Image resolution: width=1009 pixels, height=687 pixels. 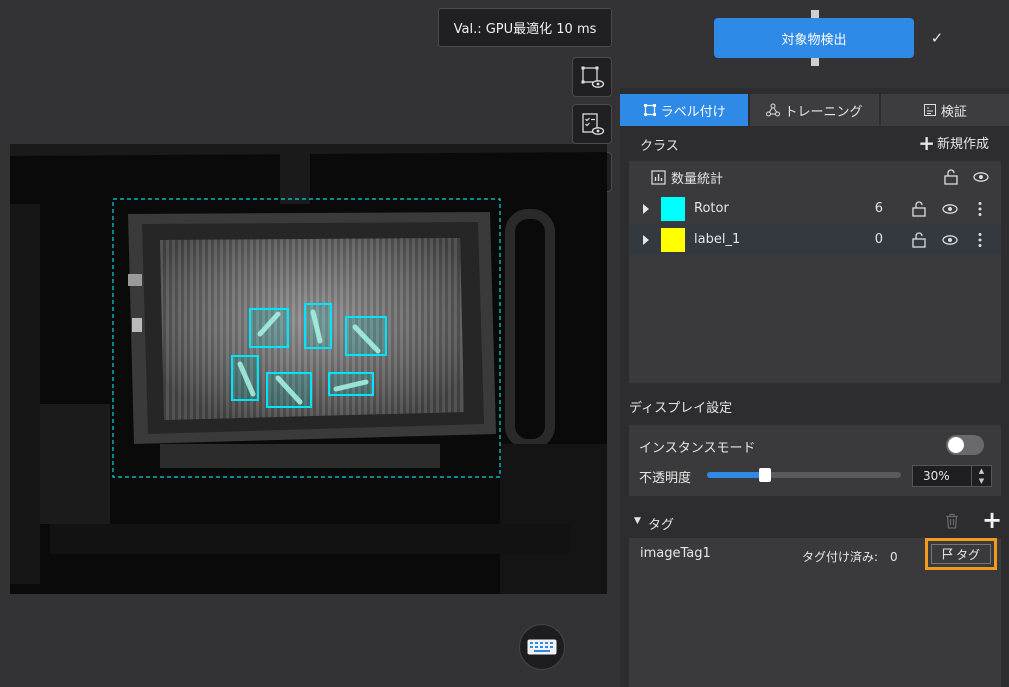 What do you see at coordinates (962, 144) in the screenshot?
I see `new-class-label: 新規作成` at bounding box center [962, 144].